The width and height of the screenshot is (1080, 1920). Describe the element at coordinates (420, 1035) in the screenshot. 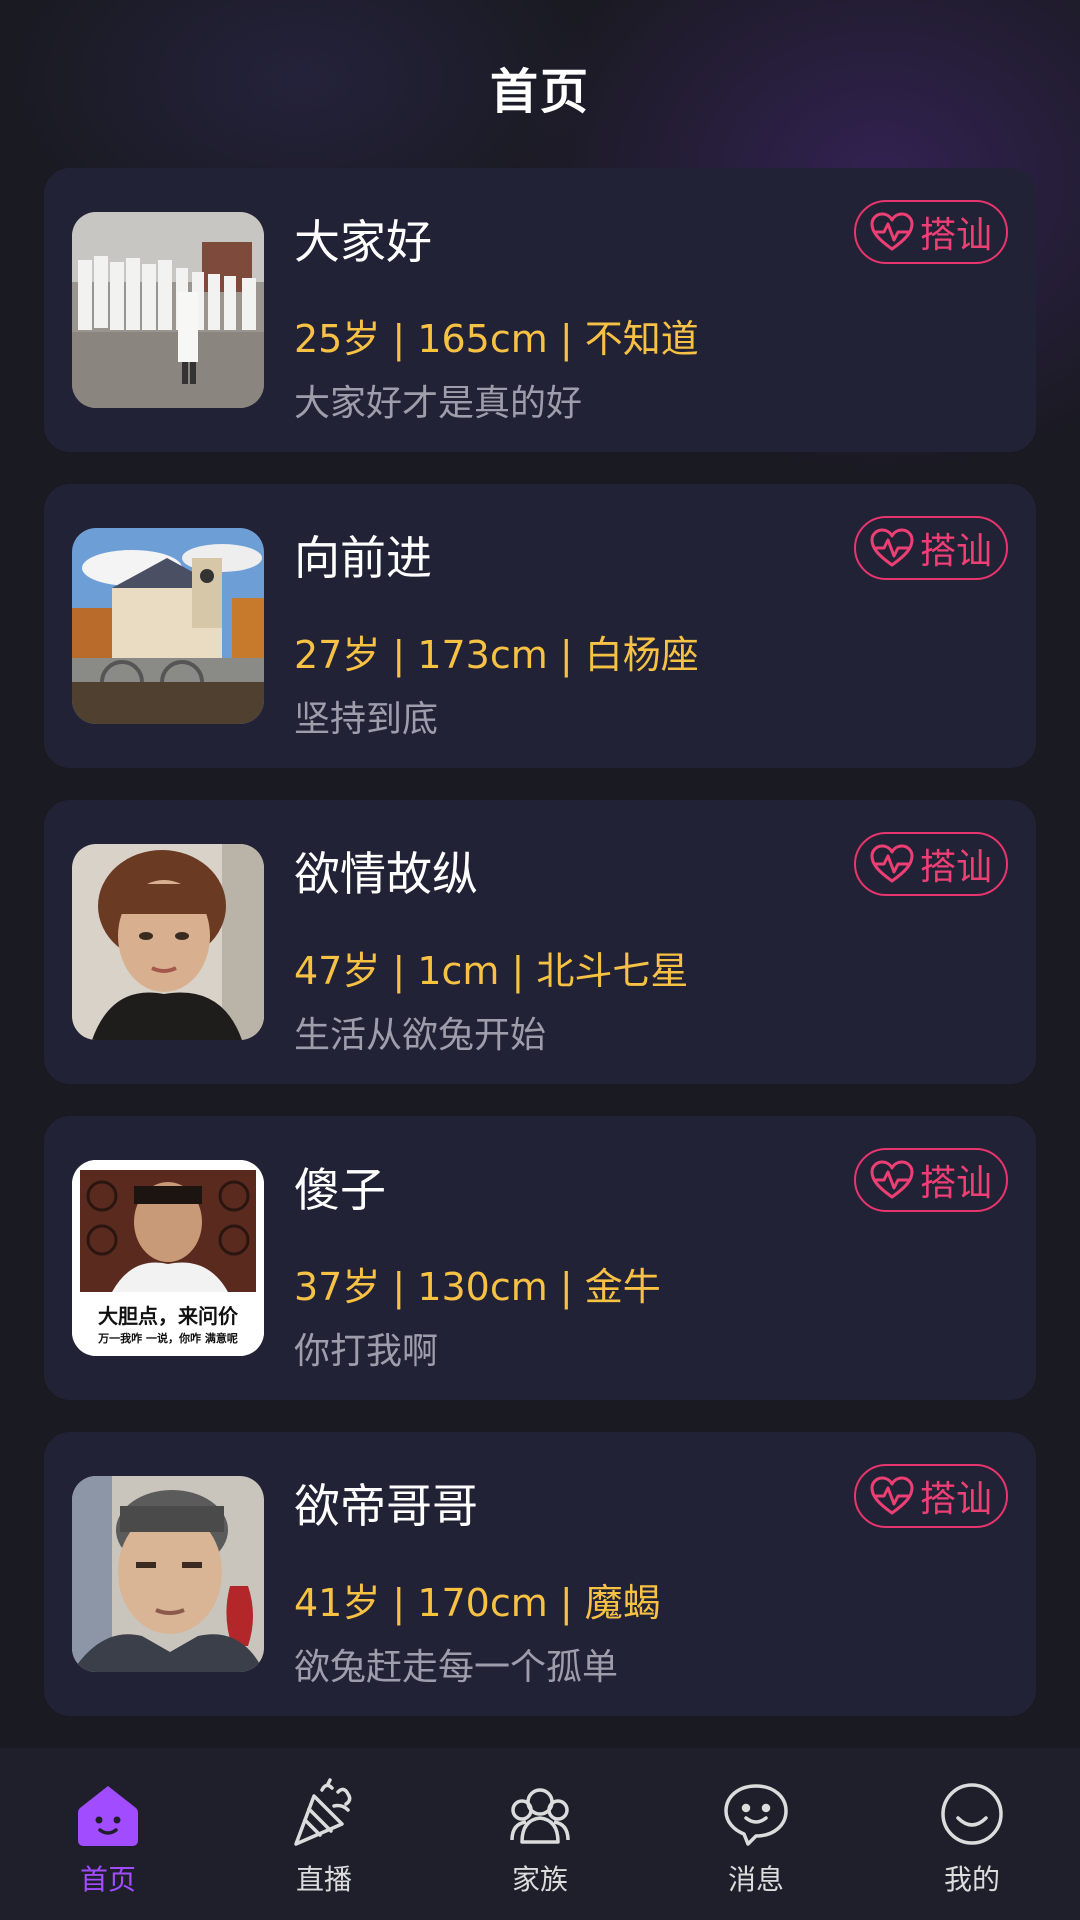

I see `user-bio: 生活从欲兔开始` at that location.